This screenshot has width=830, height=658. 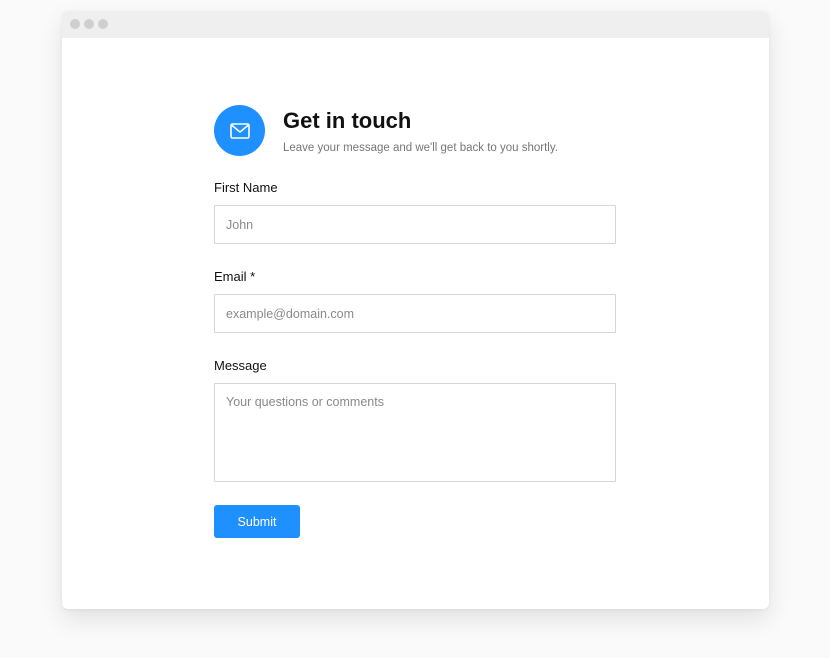 I want to click on email-input, so click(x=415, y=313).